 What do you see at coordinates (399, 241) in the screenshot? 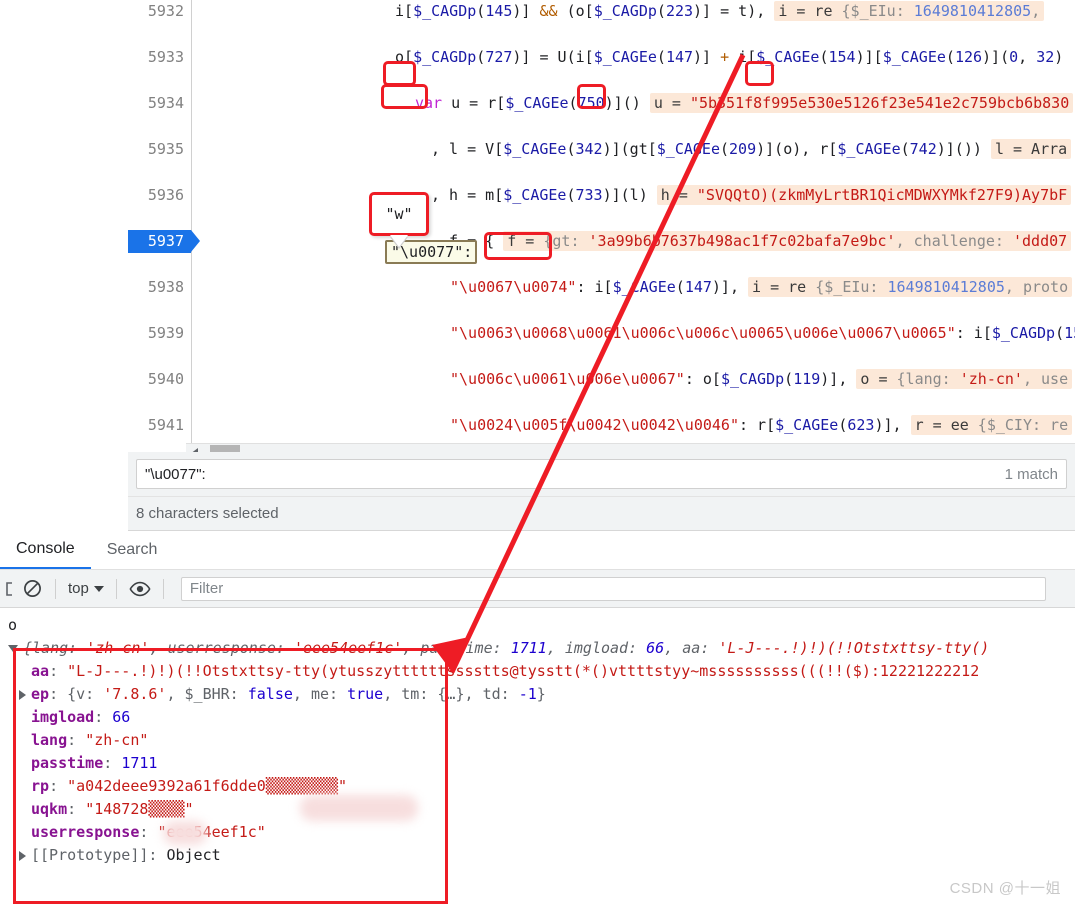
I see `annotation-callout-tail` at bounding box center [399, 241].